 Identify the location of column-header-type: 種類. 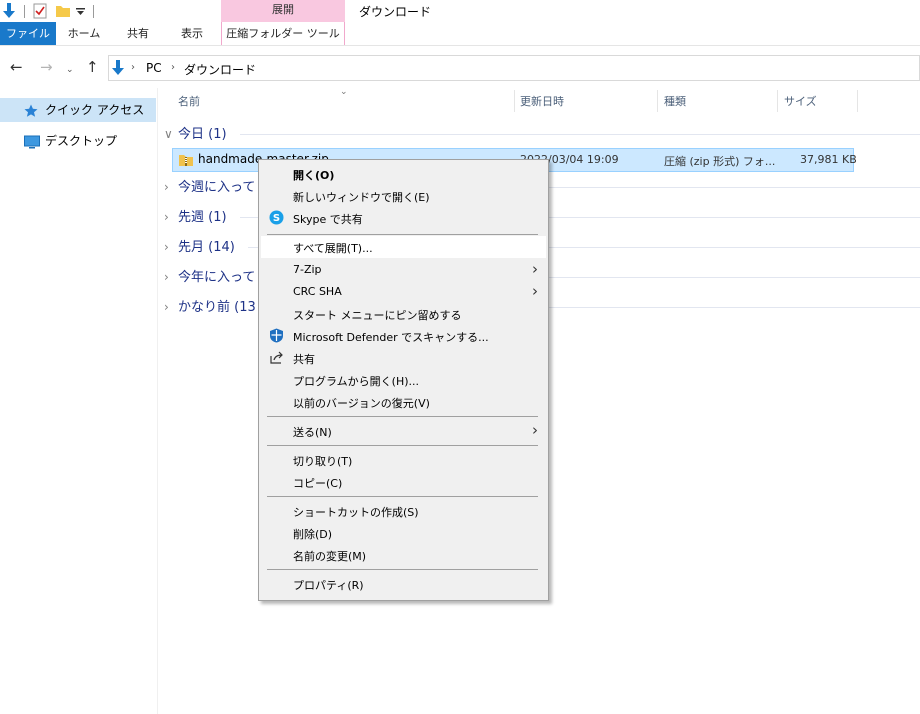
(675, 102).